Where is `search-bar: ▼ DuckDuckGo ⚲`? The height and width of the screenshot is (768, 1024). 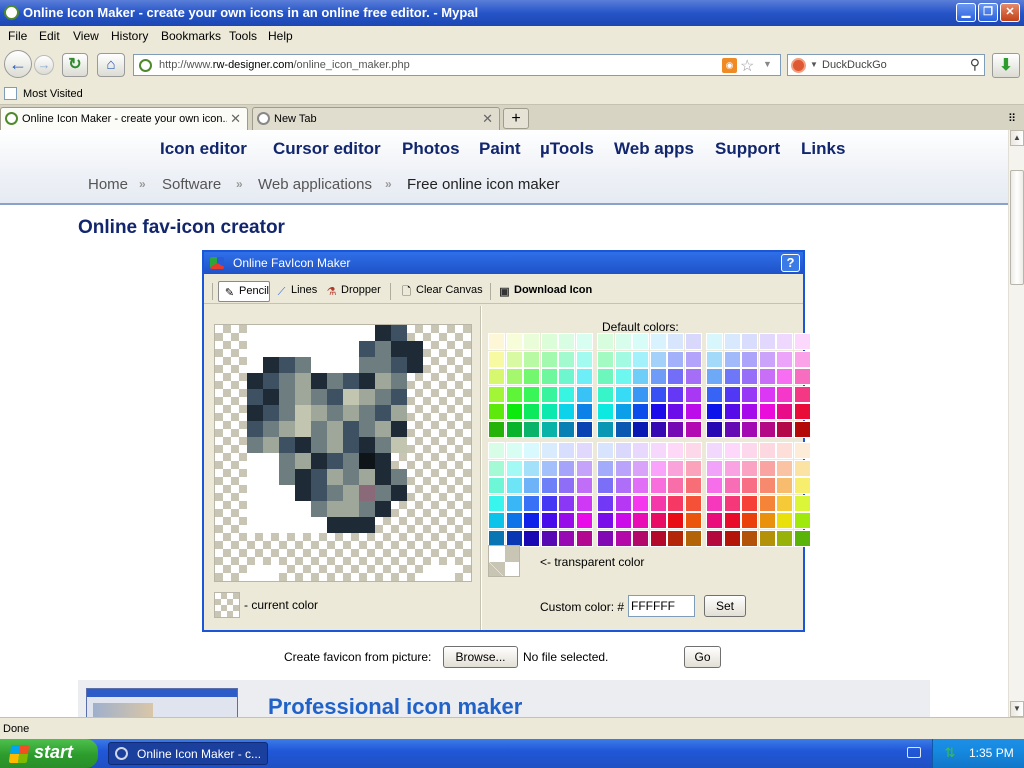
search-bar: ▼ DuckDuckGo ⚲ is located at coordinates (886, 65).